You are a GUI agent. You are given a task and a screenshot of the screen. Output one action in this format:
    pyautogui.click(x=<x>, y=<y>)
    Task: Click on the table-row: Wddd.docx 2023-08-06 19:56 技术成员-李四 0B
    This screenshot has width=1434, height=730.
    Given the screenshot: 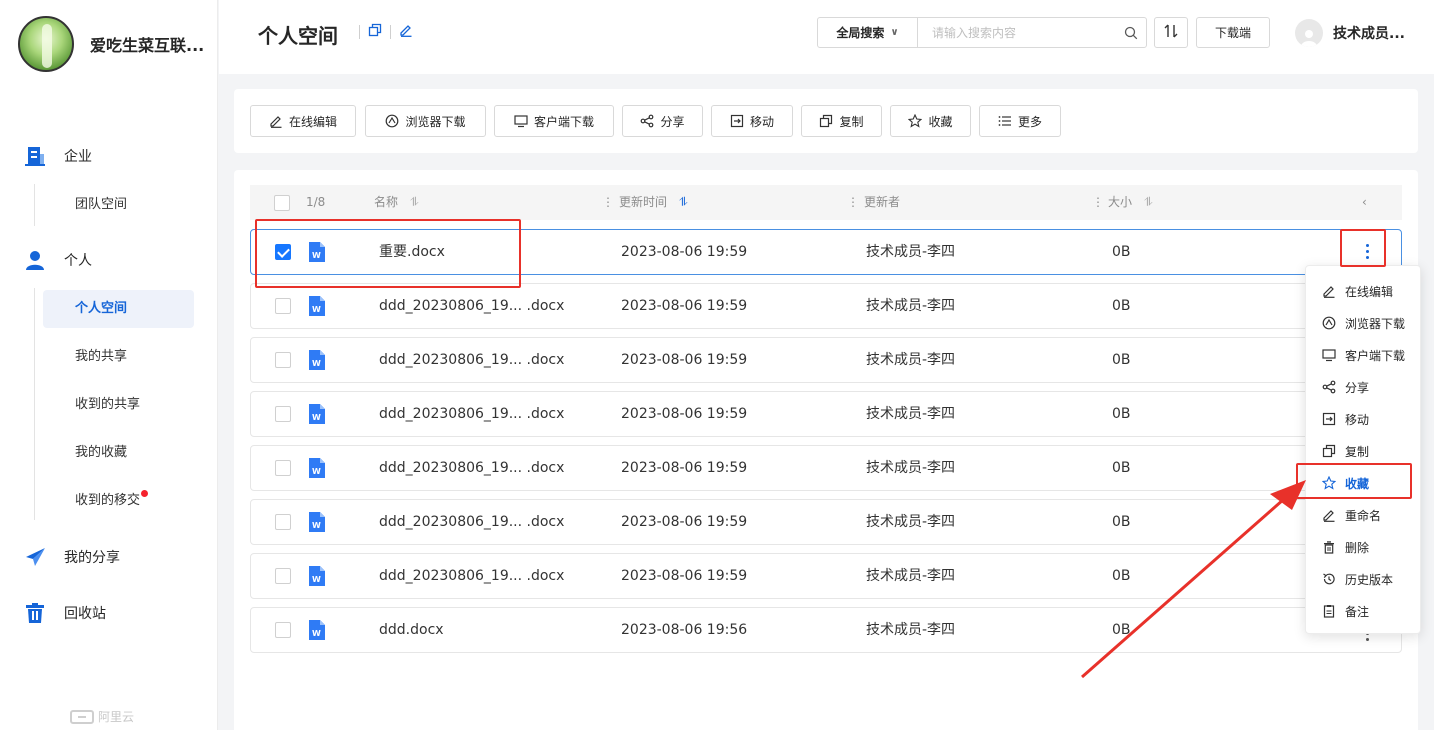 What is the action you would take?
    pyautogui.click(x=826, y=630)
    